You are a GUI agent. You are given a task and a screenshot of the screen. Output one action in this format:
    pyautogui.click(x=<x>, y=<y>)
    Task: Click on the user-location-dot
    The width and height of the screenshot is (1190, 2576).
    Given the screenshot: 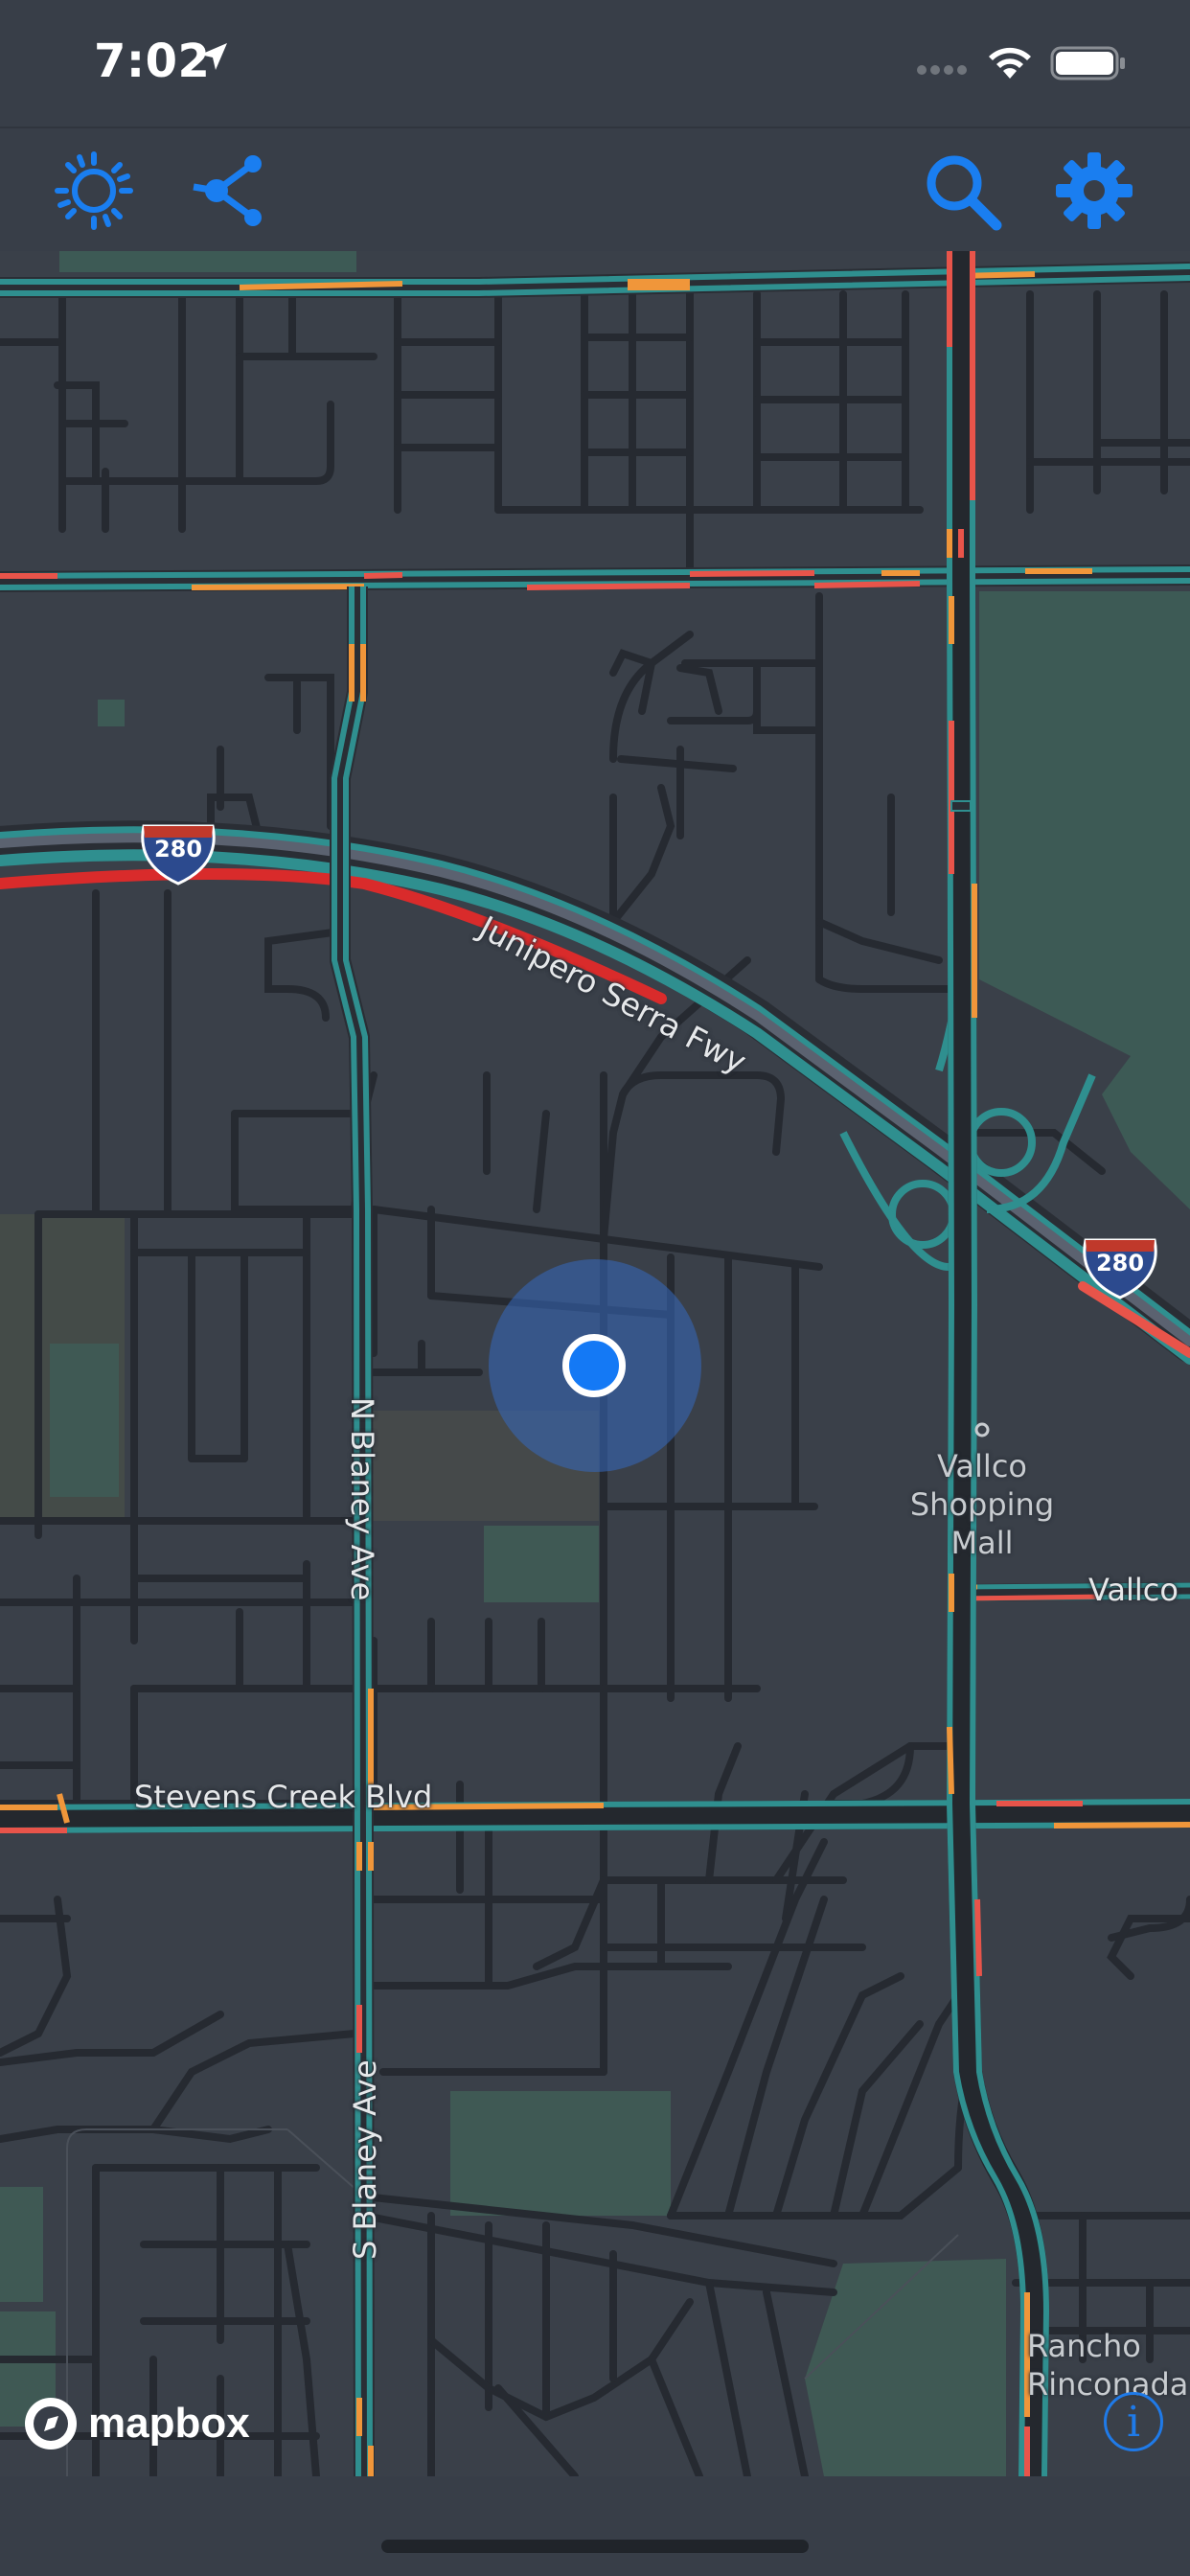 What is the action you would take?
    pyautogui.click(x=594, y=1365)
    